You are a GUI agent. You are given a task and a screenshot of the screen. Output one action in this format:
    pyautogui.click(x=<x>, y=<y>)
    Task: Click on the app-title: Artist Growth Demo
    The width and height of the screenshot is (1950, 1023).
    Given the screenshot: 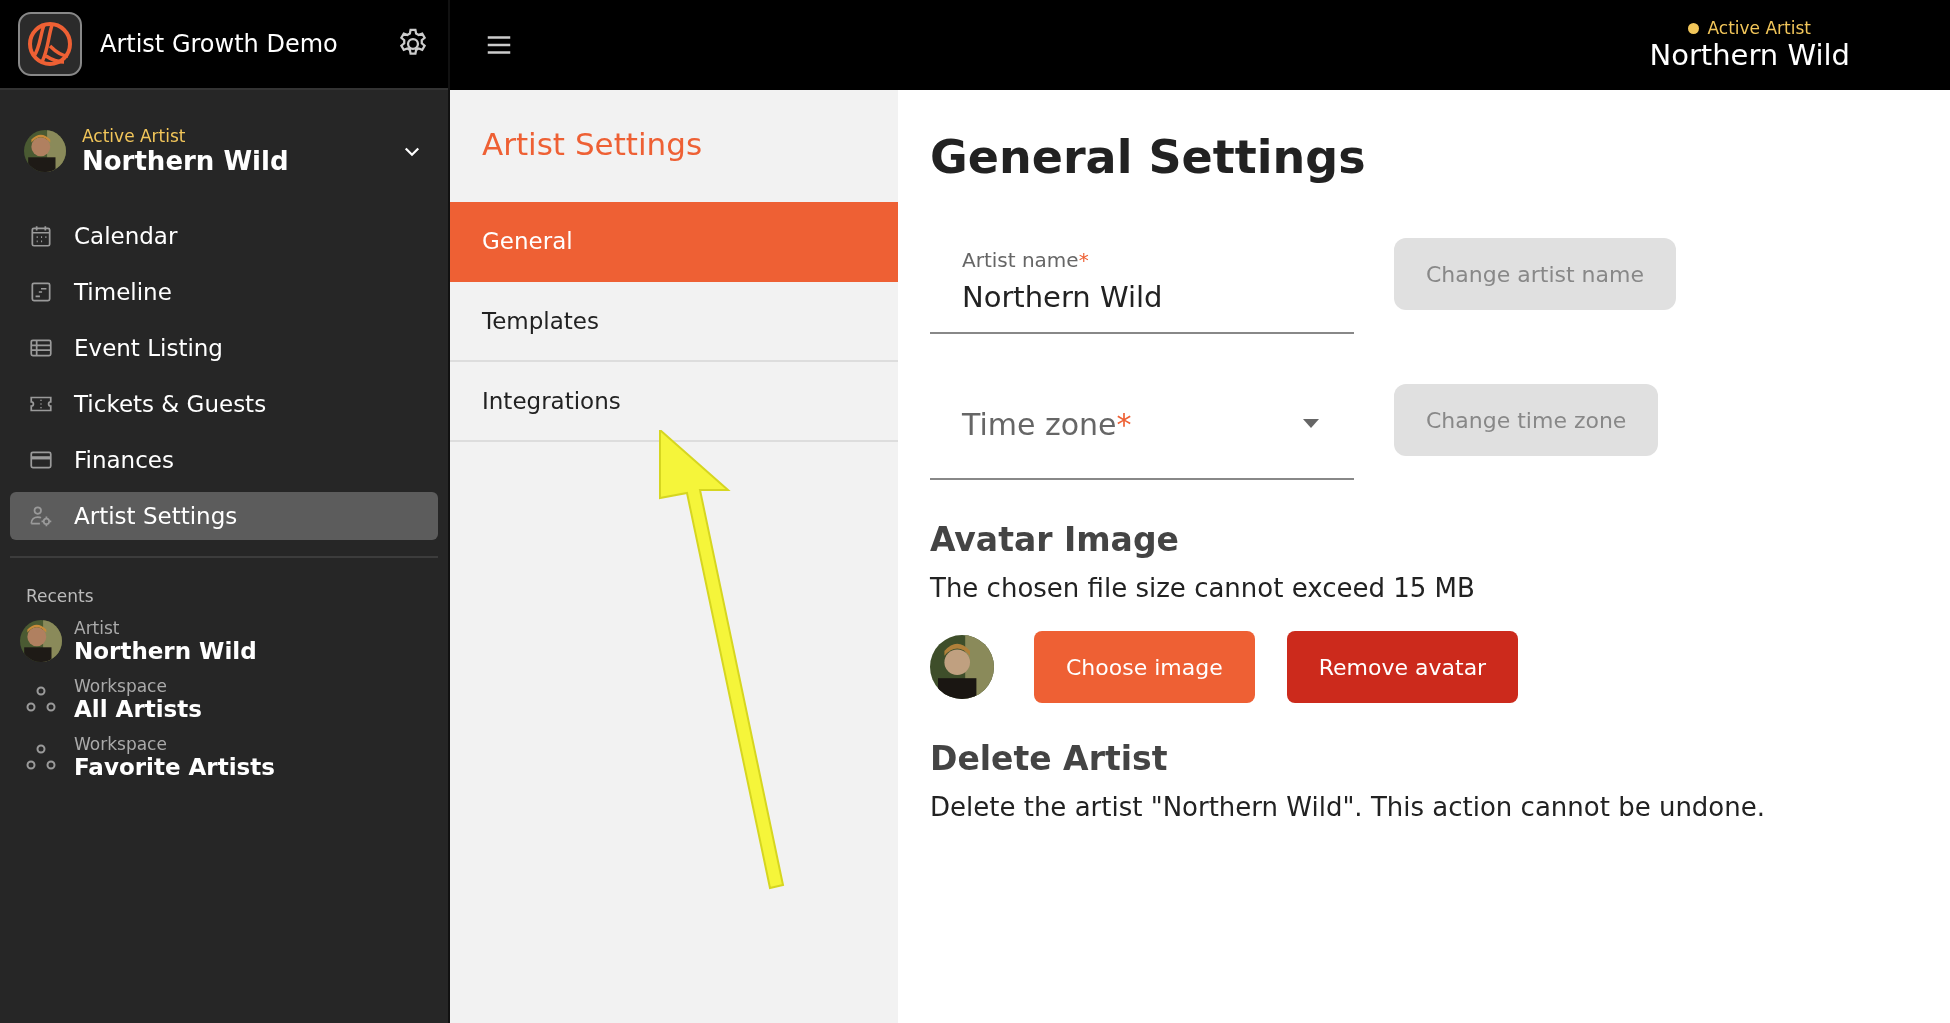 What is the action you would take?
    pyautogui.click(x=219, y=44)
    